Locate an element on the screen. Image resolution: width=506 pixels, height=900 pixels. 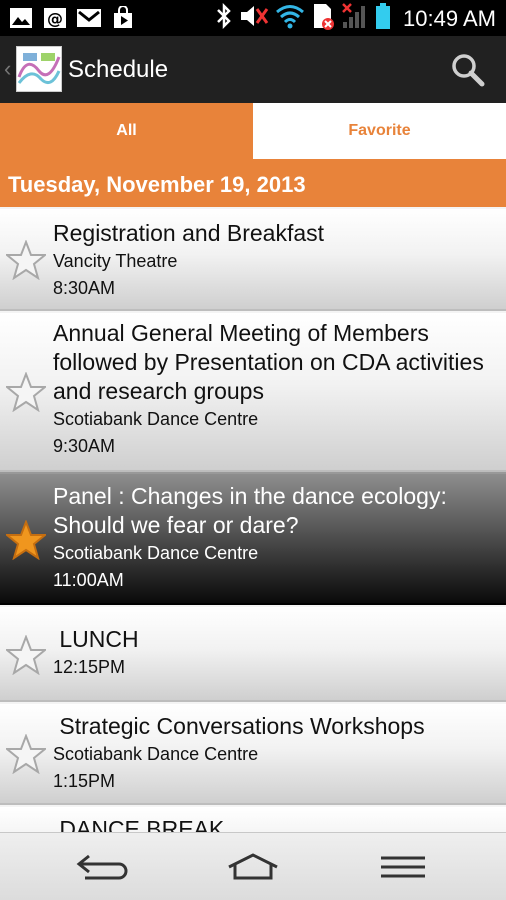
item-time: 8:30AM is located at coordinates (84, 288).